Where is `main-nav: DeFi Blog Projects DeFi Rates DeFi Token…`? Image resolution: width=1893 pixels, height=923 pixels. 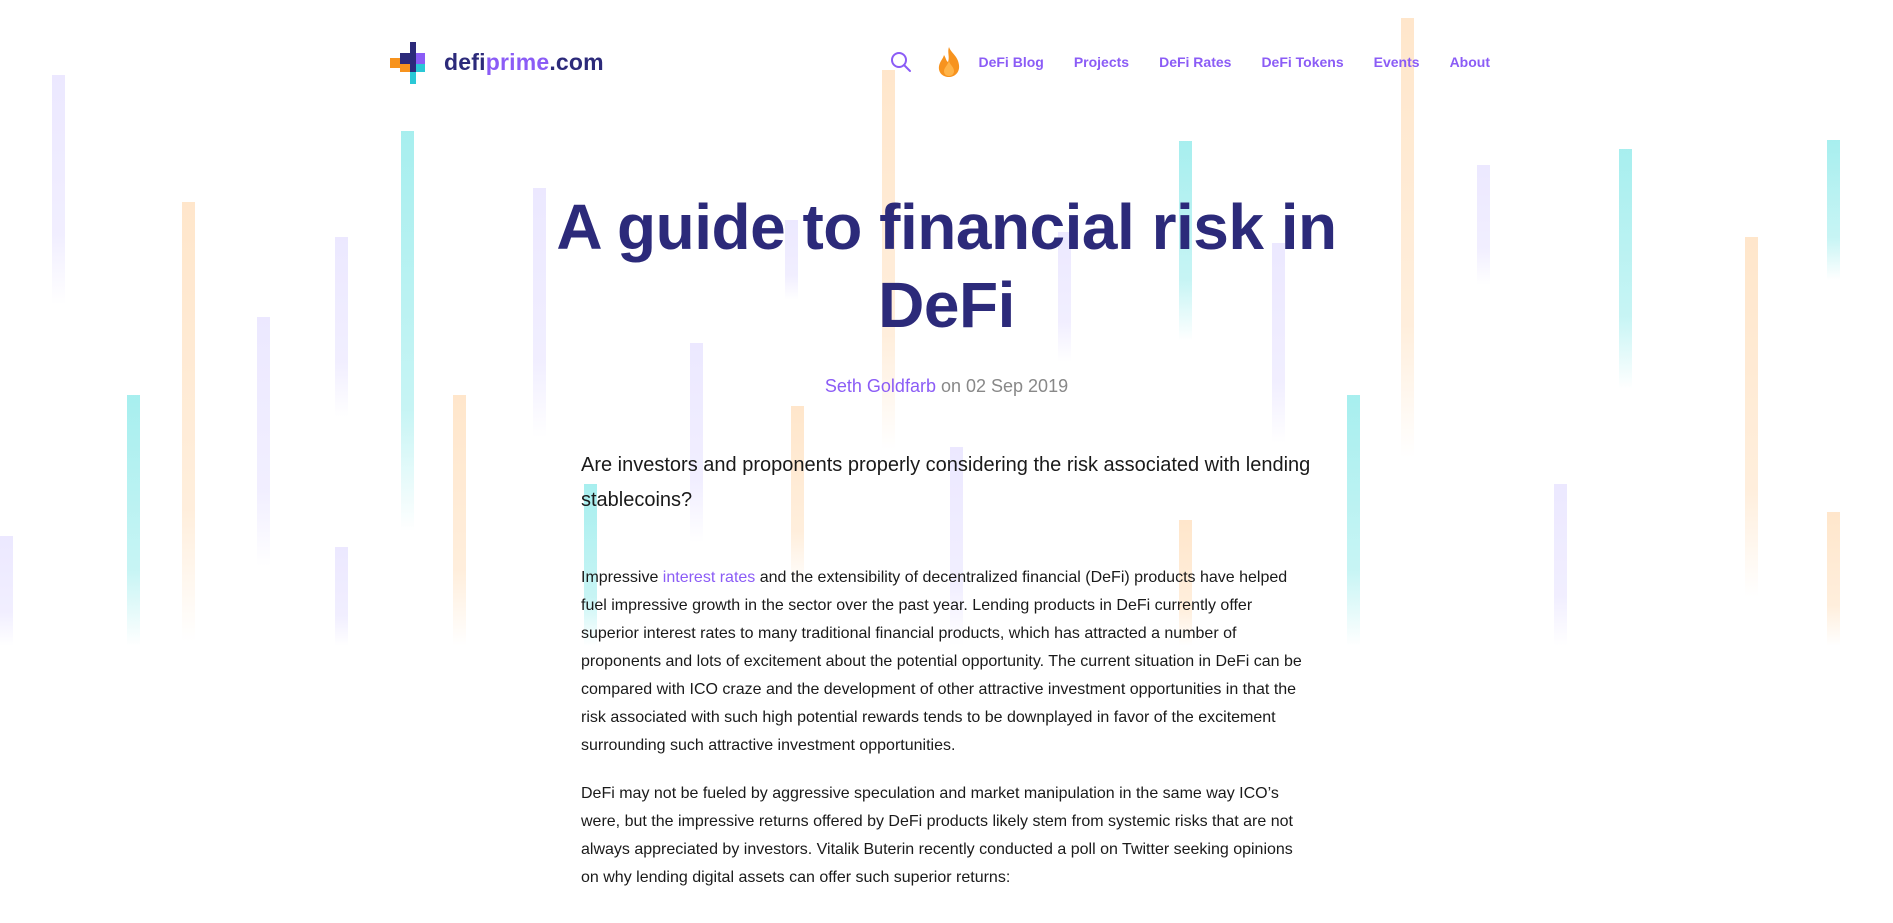
main-nav: DeFi Blog Projects DeFi Rates DeFi Token… is located at coordinates (1190, 62).